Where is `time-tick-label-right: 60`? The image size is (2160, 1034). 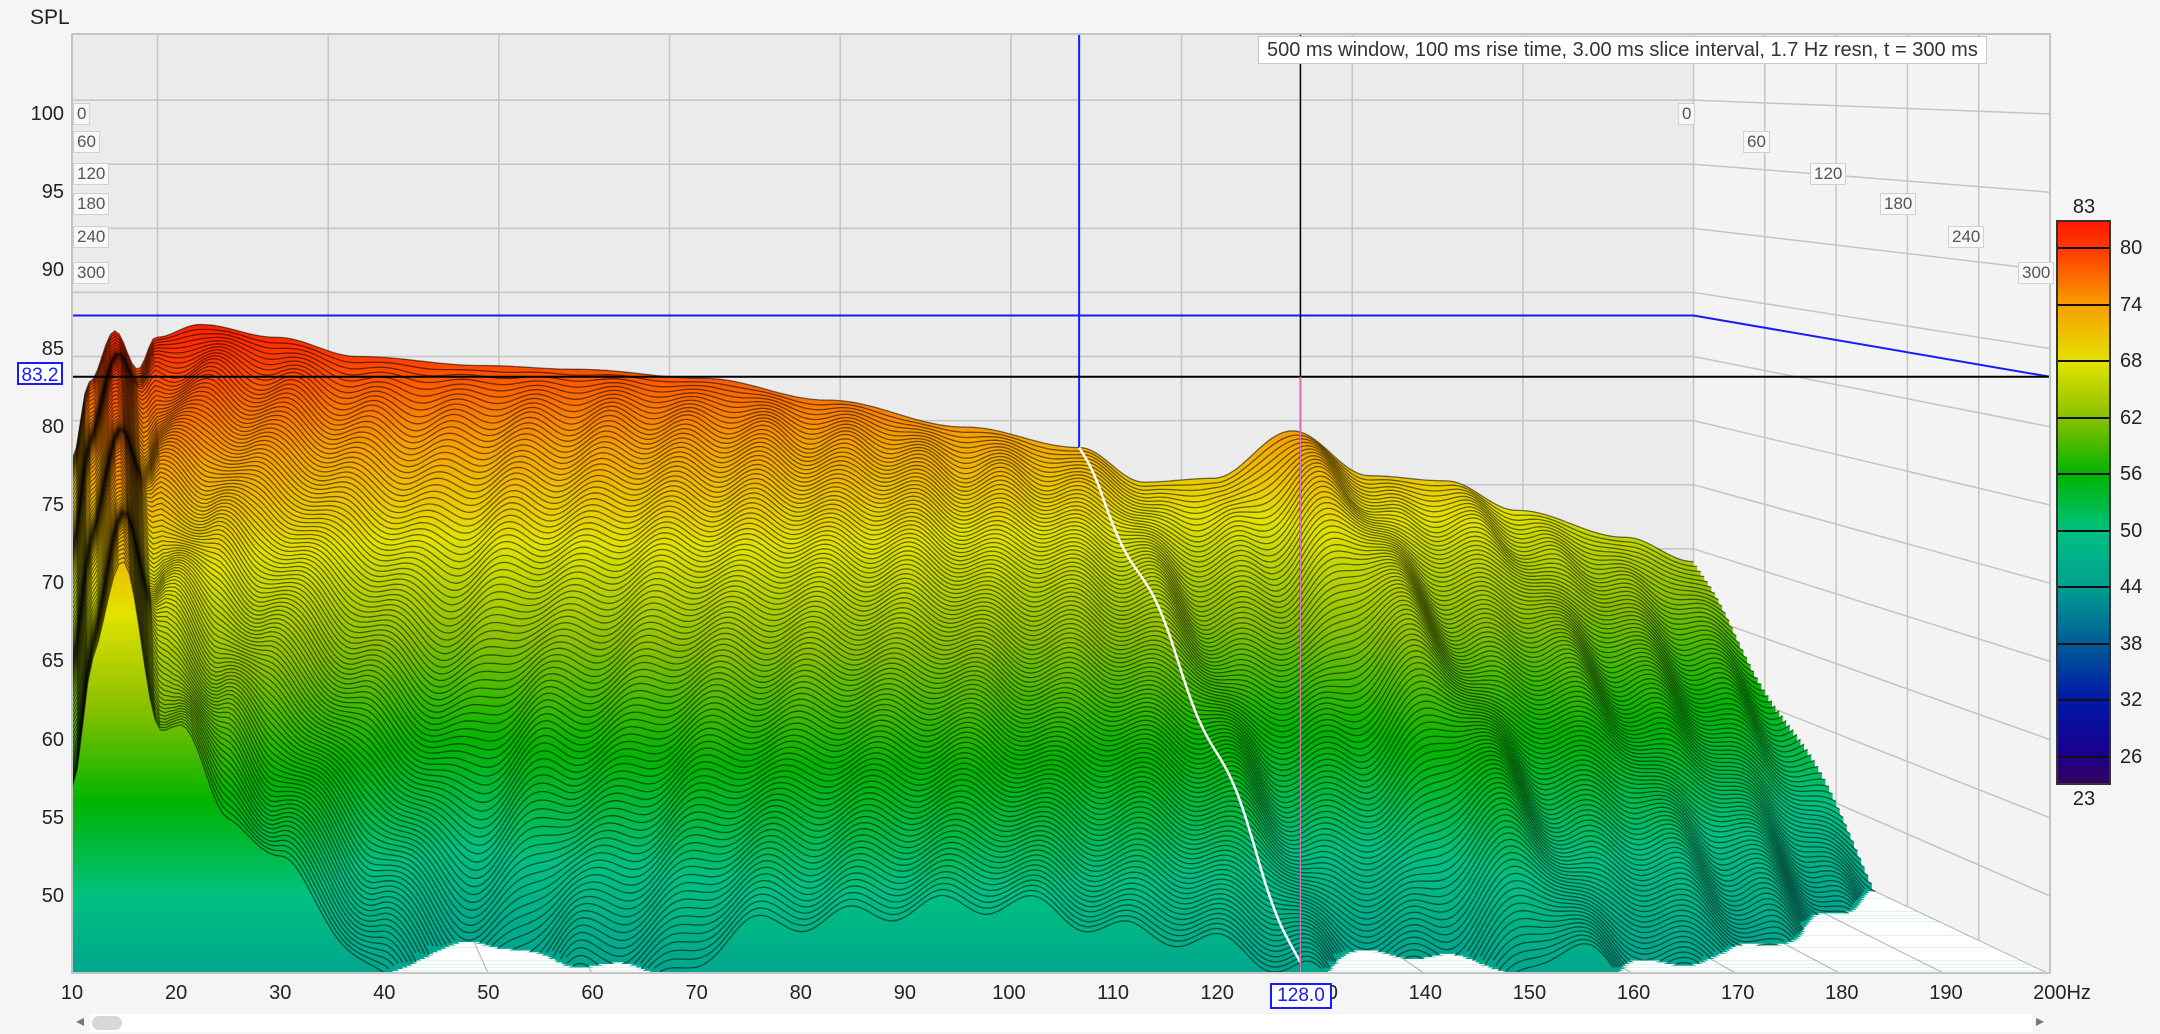
time-tick-label-right: 60 is located at coordinates (1756, 142).